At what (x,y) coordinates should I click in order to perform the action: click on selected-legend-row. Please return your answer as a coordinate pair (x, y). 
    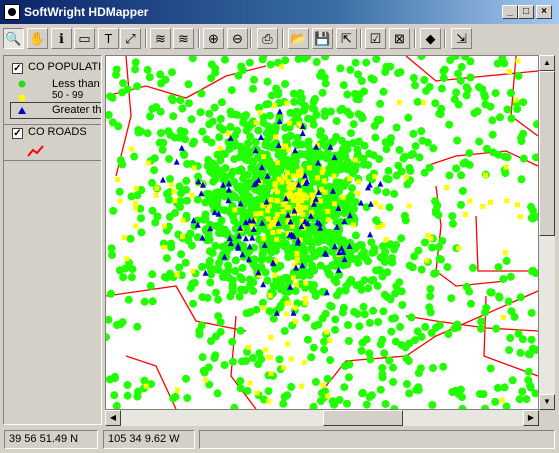
    Looking at the image, I should click on (55, 110).